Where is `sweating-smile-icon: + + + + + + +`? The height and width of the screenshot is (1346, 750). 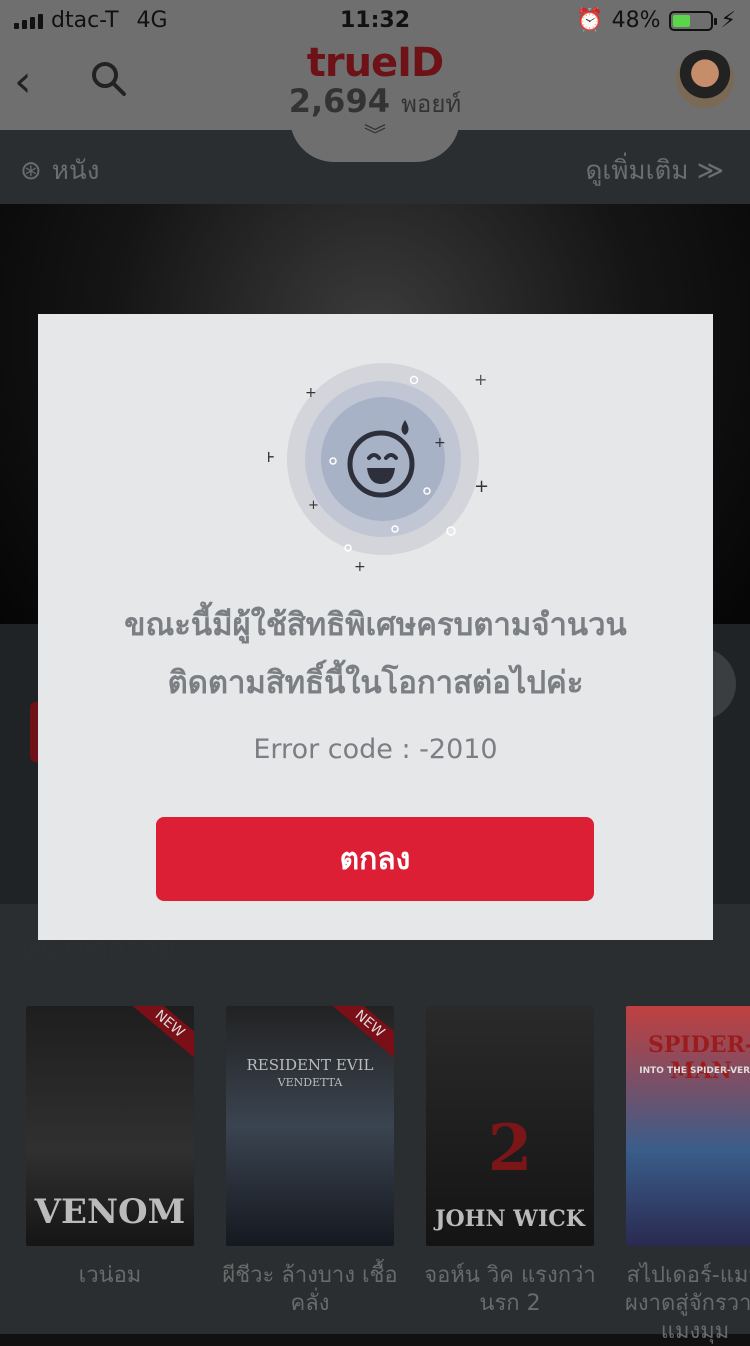
sweating-smile-icon: + + + + + + + is located at coordinates (378, 468).